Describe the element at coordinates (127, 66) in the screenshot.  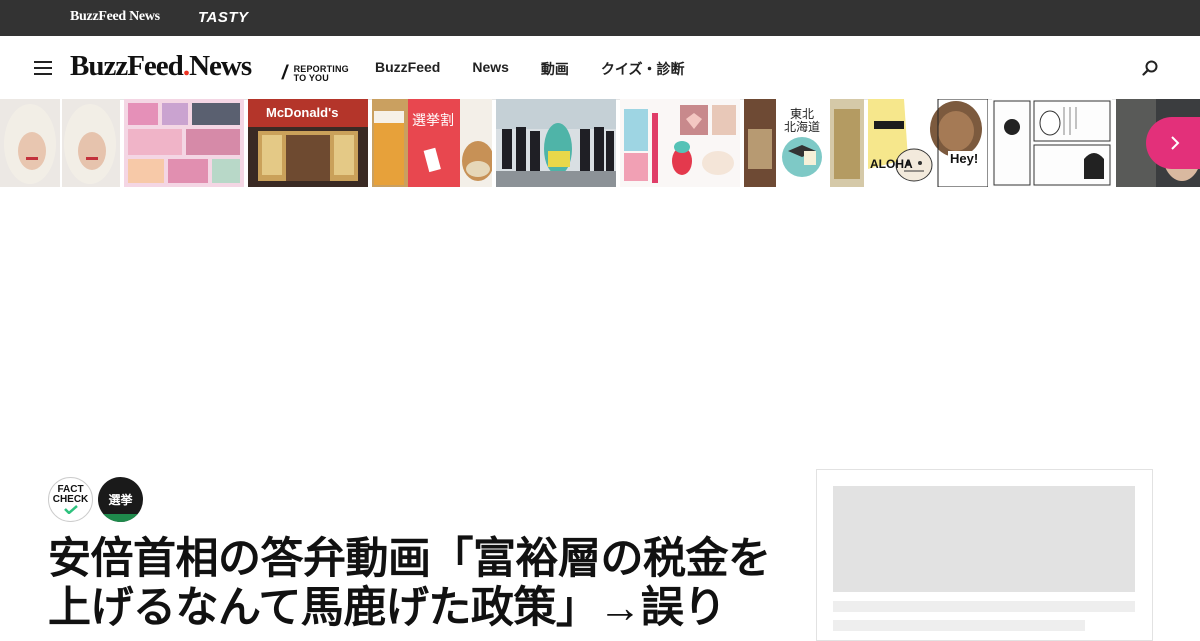
I see `logo-main-text: BuzzFeed` at that location.